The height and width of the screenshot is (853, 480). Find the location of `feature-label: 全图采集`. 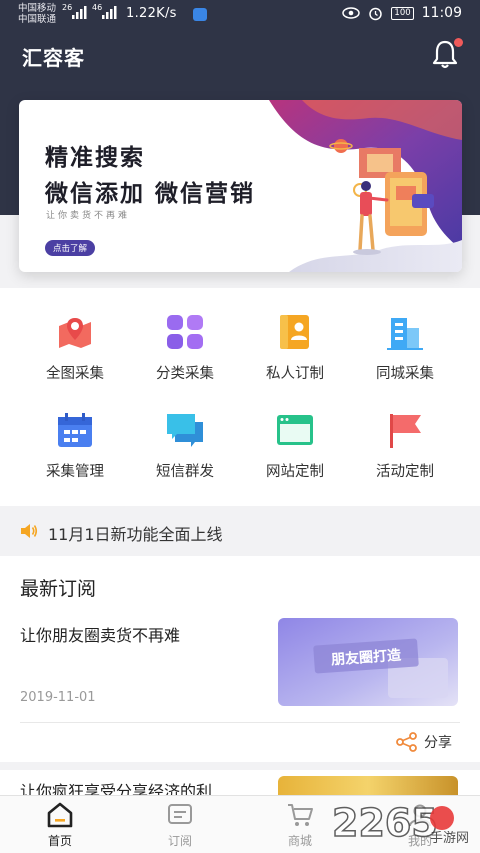

feature-label: 全图采集 is located at coordinates (75, 374).